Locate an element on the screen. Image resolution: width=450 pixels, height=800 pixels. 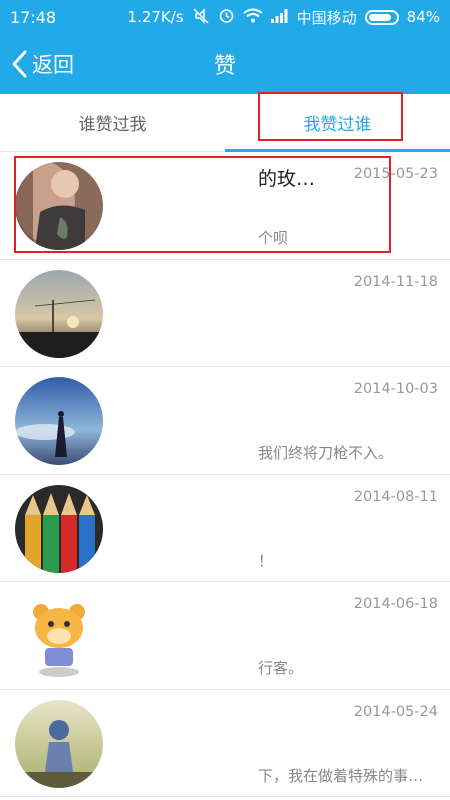
item-snippet: 我们终将刀枪不入。 is located at coordinates (326, 453).